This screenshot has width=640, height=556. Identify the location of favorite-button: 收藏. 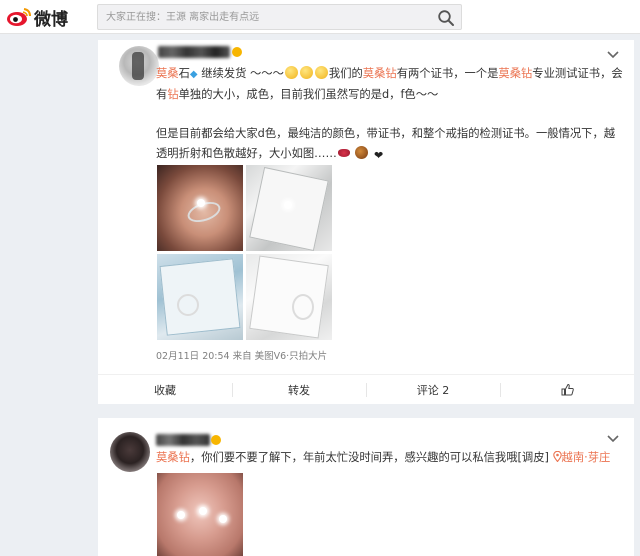
(165, 389).